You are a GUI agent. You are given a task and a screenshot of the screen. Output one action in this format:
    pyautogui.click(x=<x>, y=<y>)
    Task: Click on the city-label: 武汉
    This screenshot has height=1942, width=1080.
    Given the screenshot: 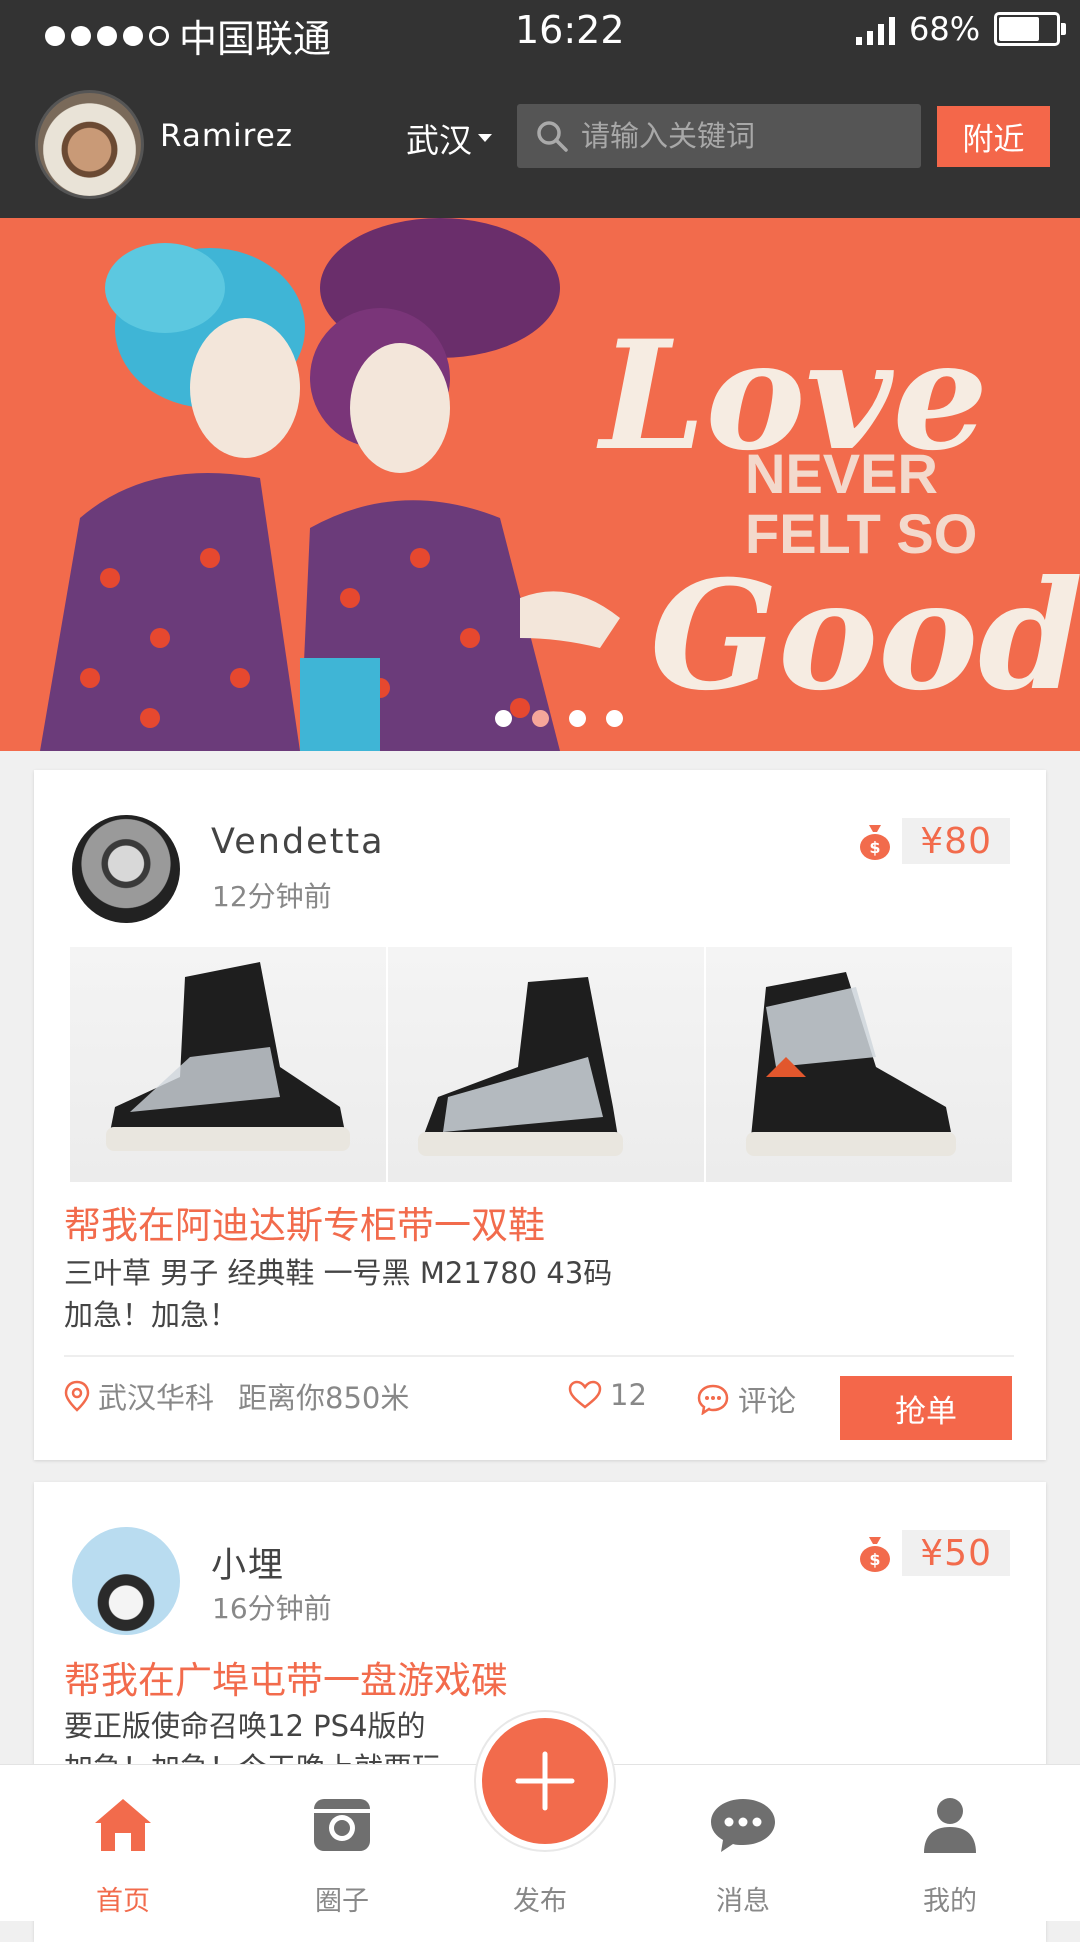 What is the action you would take?
    pyautogui.click(x=439, y=140)
    